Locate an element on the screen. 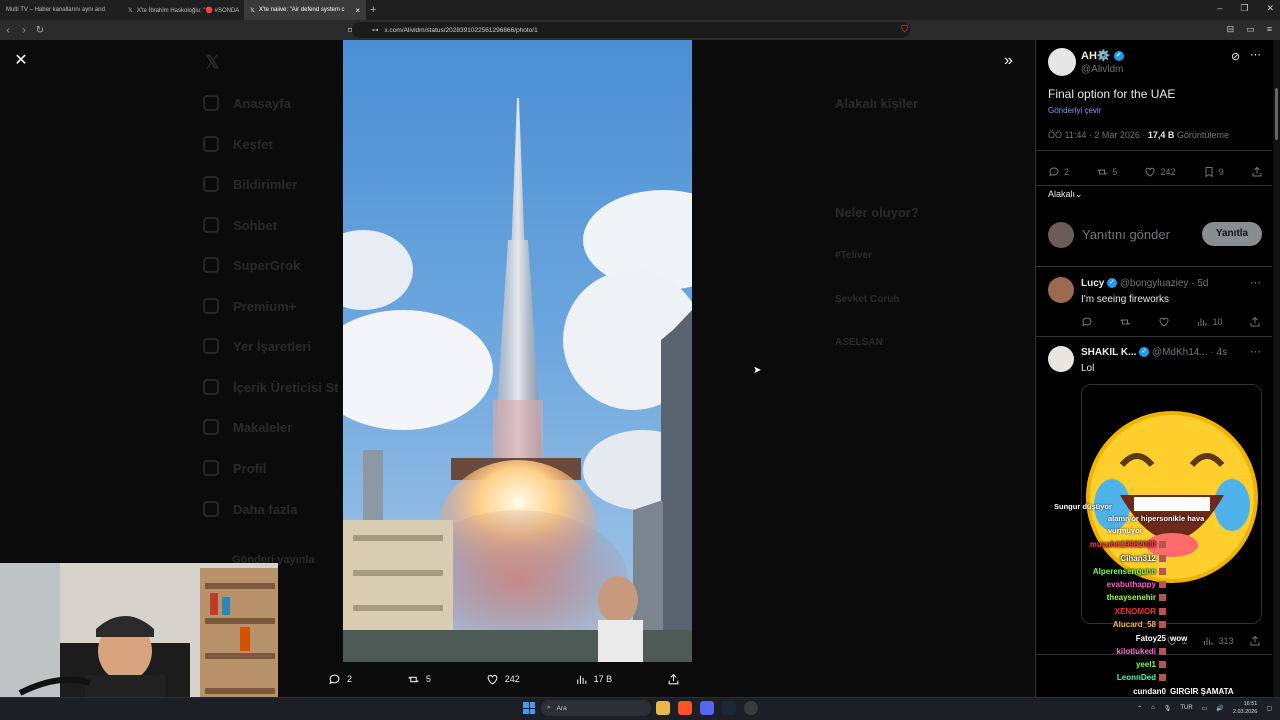 The height and width of the screenshot is (720, 1280). taskbar-search: ⌕ Ara is located at coordinates (596, 708).